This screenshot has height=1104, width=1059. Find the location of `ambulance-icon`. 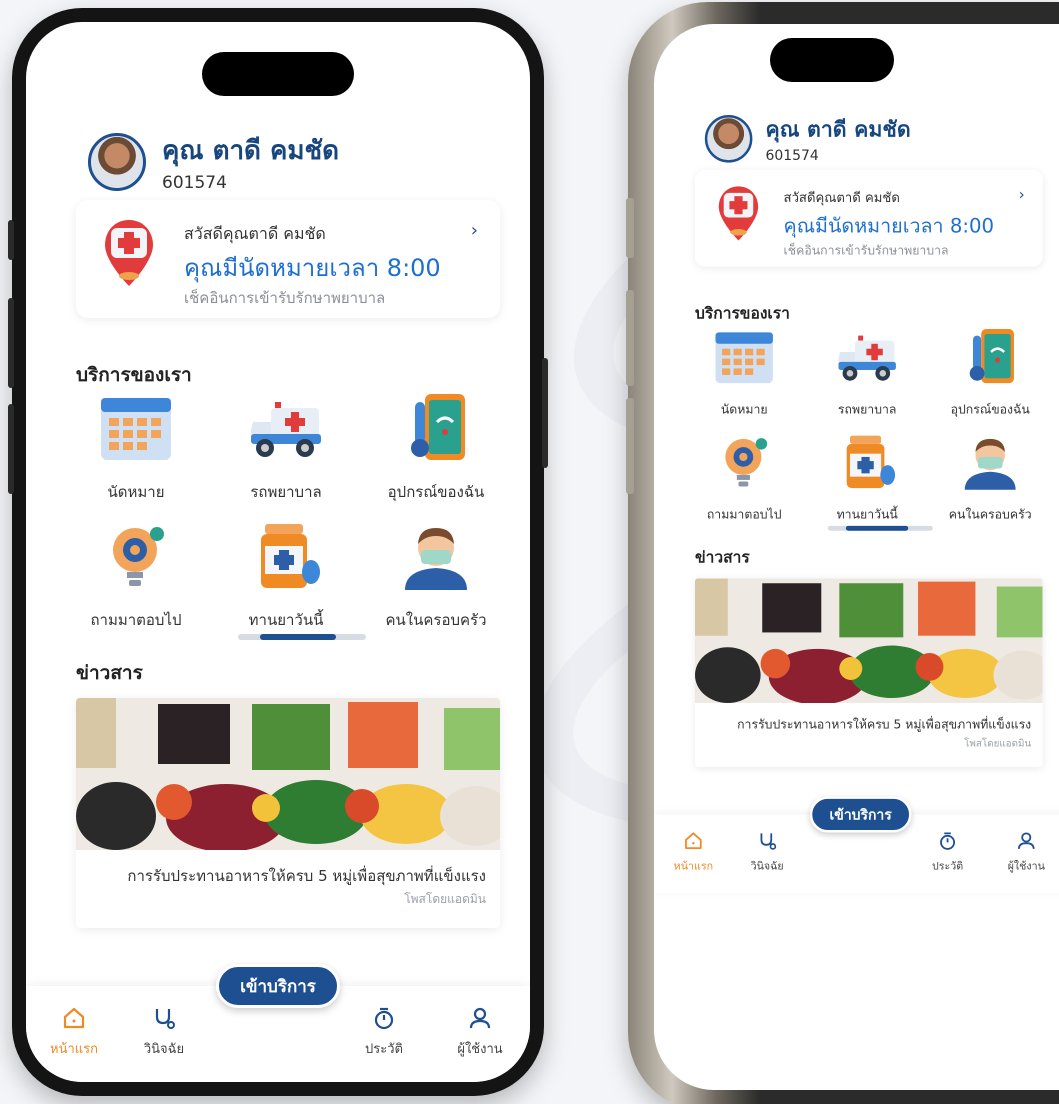

ambulance-icon is located at coordinates (286, 429).